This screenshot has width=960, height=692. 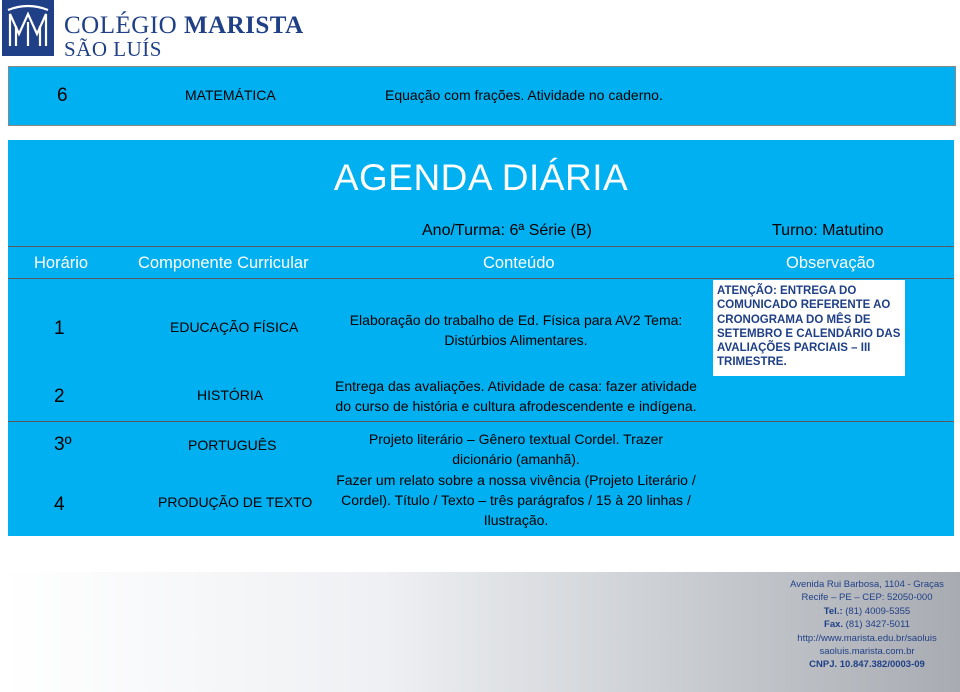 What do you see at coordinates (867, 665) in the screenshot?
I see `cnpj: CNPJ. 10.847.382/0003-09` at bounding box center [867, 665].